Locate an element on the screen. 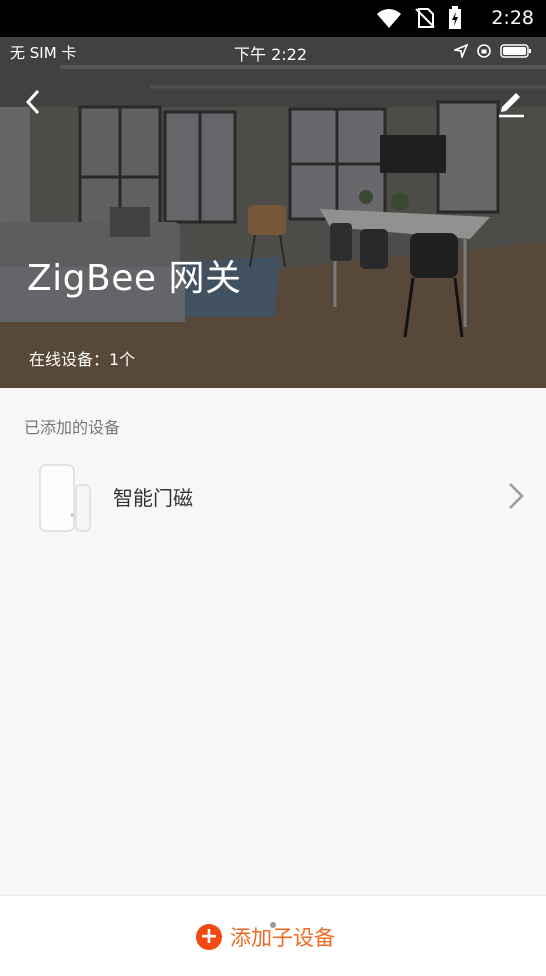  add-subdevice-label: 添加子设备 is located at coordinates (282, 938).